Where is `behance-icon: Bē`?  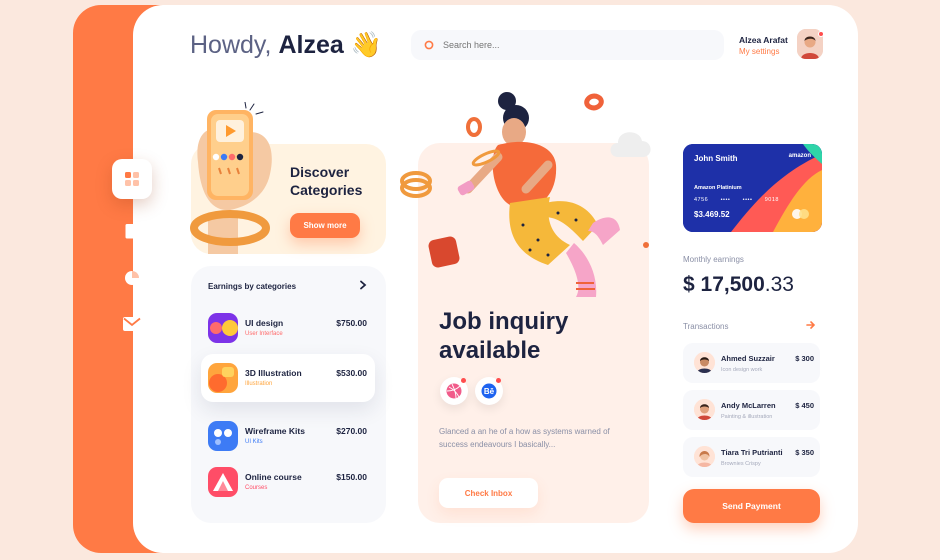
behance-icon: Bē is located at coordinates (489, 391).